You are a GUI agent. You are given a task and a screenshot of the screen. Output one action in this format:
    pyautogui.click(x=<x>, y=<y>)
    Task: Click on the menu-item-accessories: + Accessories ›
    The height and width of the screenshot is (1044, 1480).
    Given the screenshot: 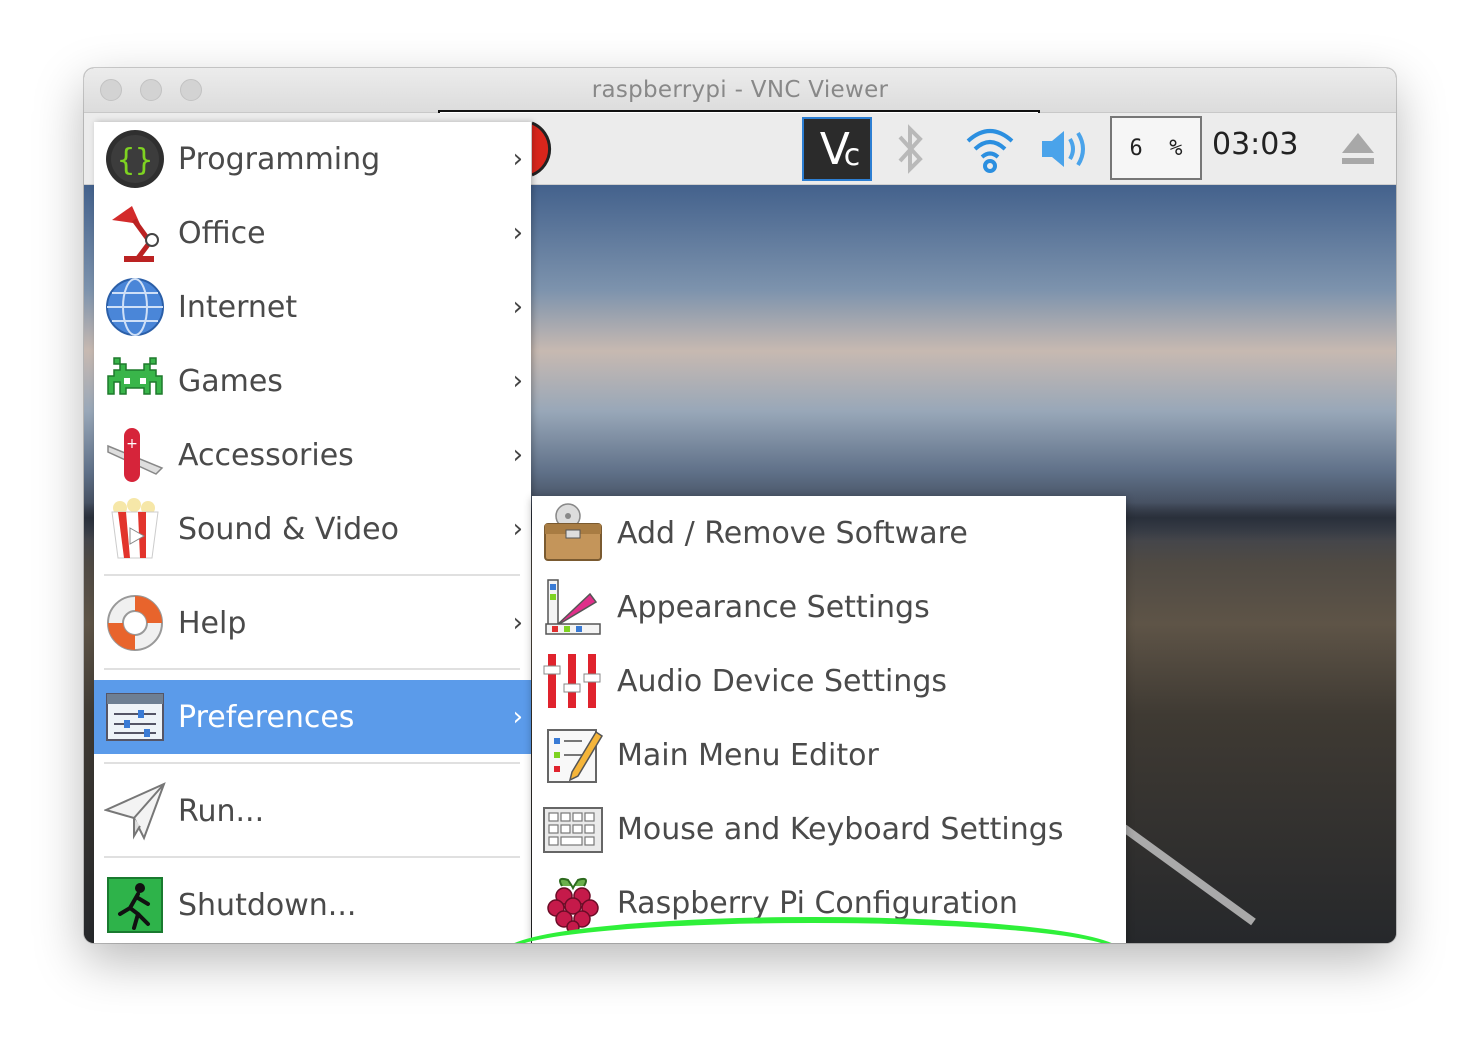 What is the action you would take?
    pyautogui.click(x=312, y=455)
    